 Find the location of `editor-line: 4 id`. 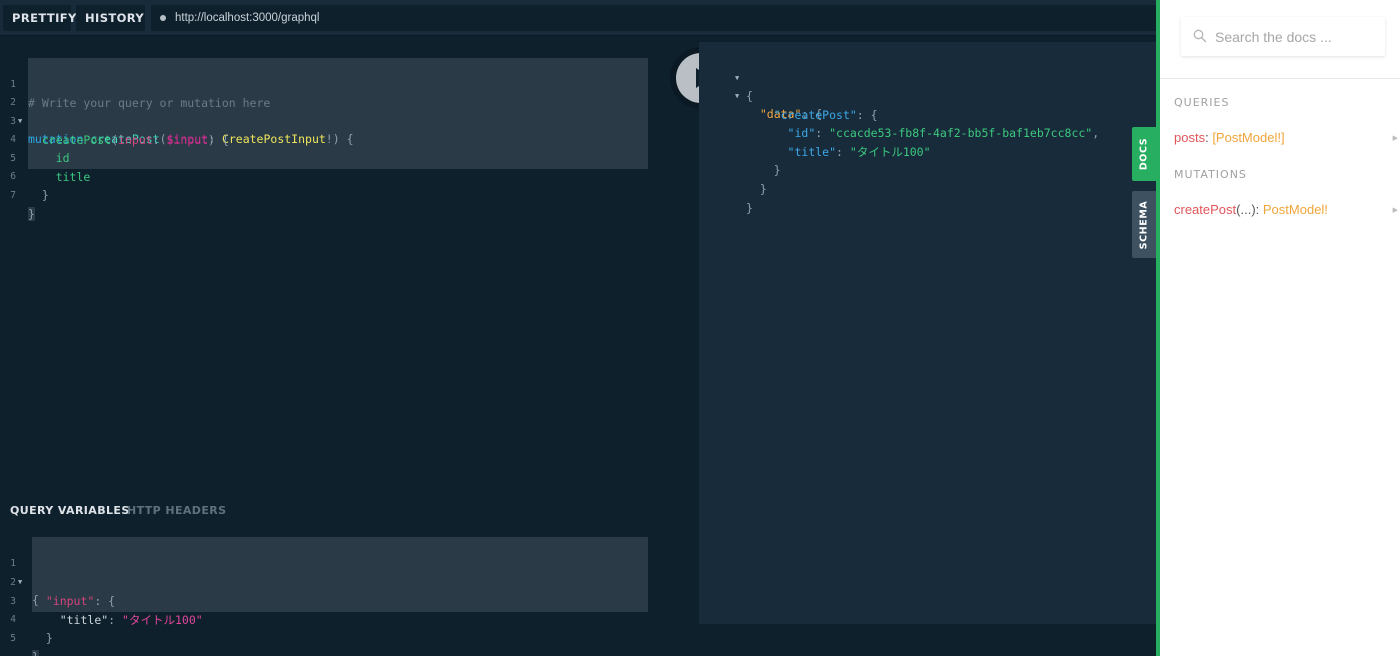

editor-line: 4 id is located at coordinates (349, 139).